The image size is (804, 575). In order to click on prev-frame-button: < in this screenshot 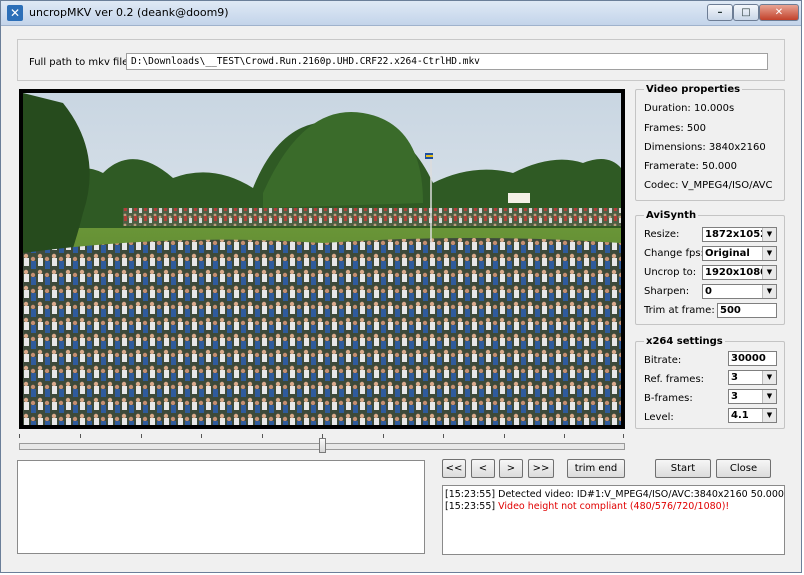, I will do `click(483, 468)`.